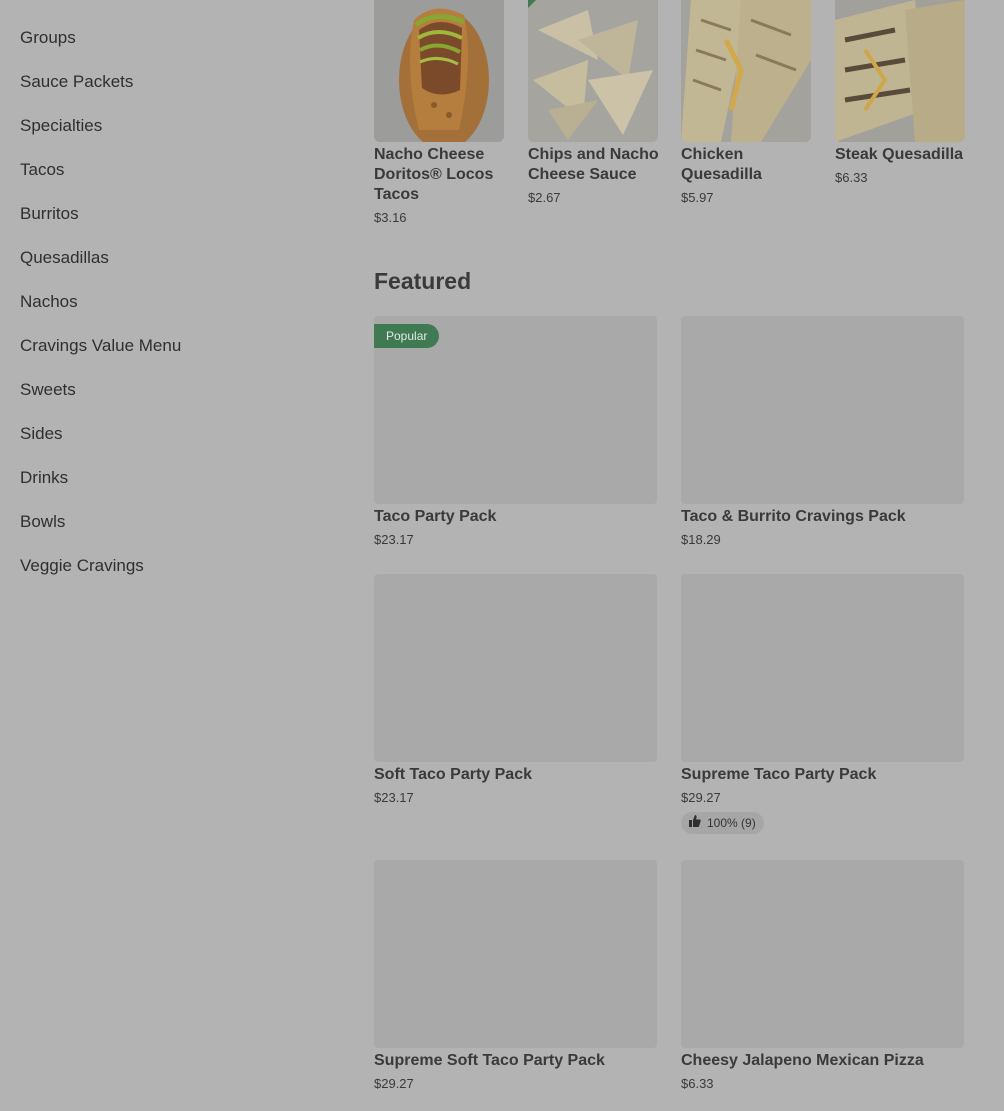 Image resolution: width=1004 pixels, height=1111 pixels. What do you see at coordinates (435, 516) in the screenshot?
I see `featured-item-name: Taco Party Pack` at bounding box center [435, 516].